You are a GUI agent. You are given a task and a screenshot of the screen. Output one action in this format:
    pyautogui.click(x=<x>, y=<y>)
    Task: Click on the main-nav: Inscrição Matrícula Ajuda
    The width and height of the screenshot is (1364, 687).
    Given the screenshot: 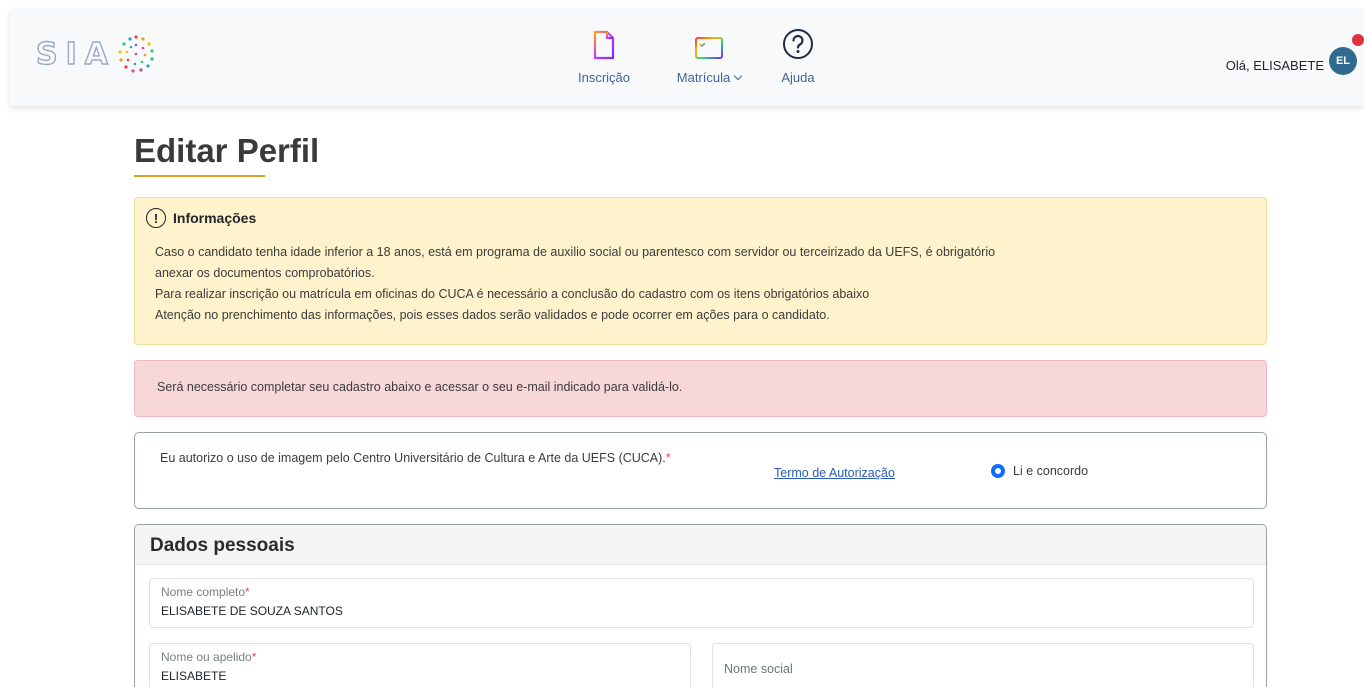 What is the action you would take?
    pyautogui.click(x=697, y=56)
    